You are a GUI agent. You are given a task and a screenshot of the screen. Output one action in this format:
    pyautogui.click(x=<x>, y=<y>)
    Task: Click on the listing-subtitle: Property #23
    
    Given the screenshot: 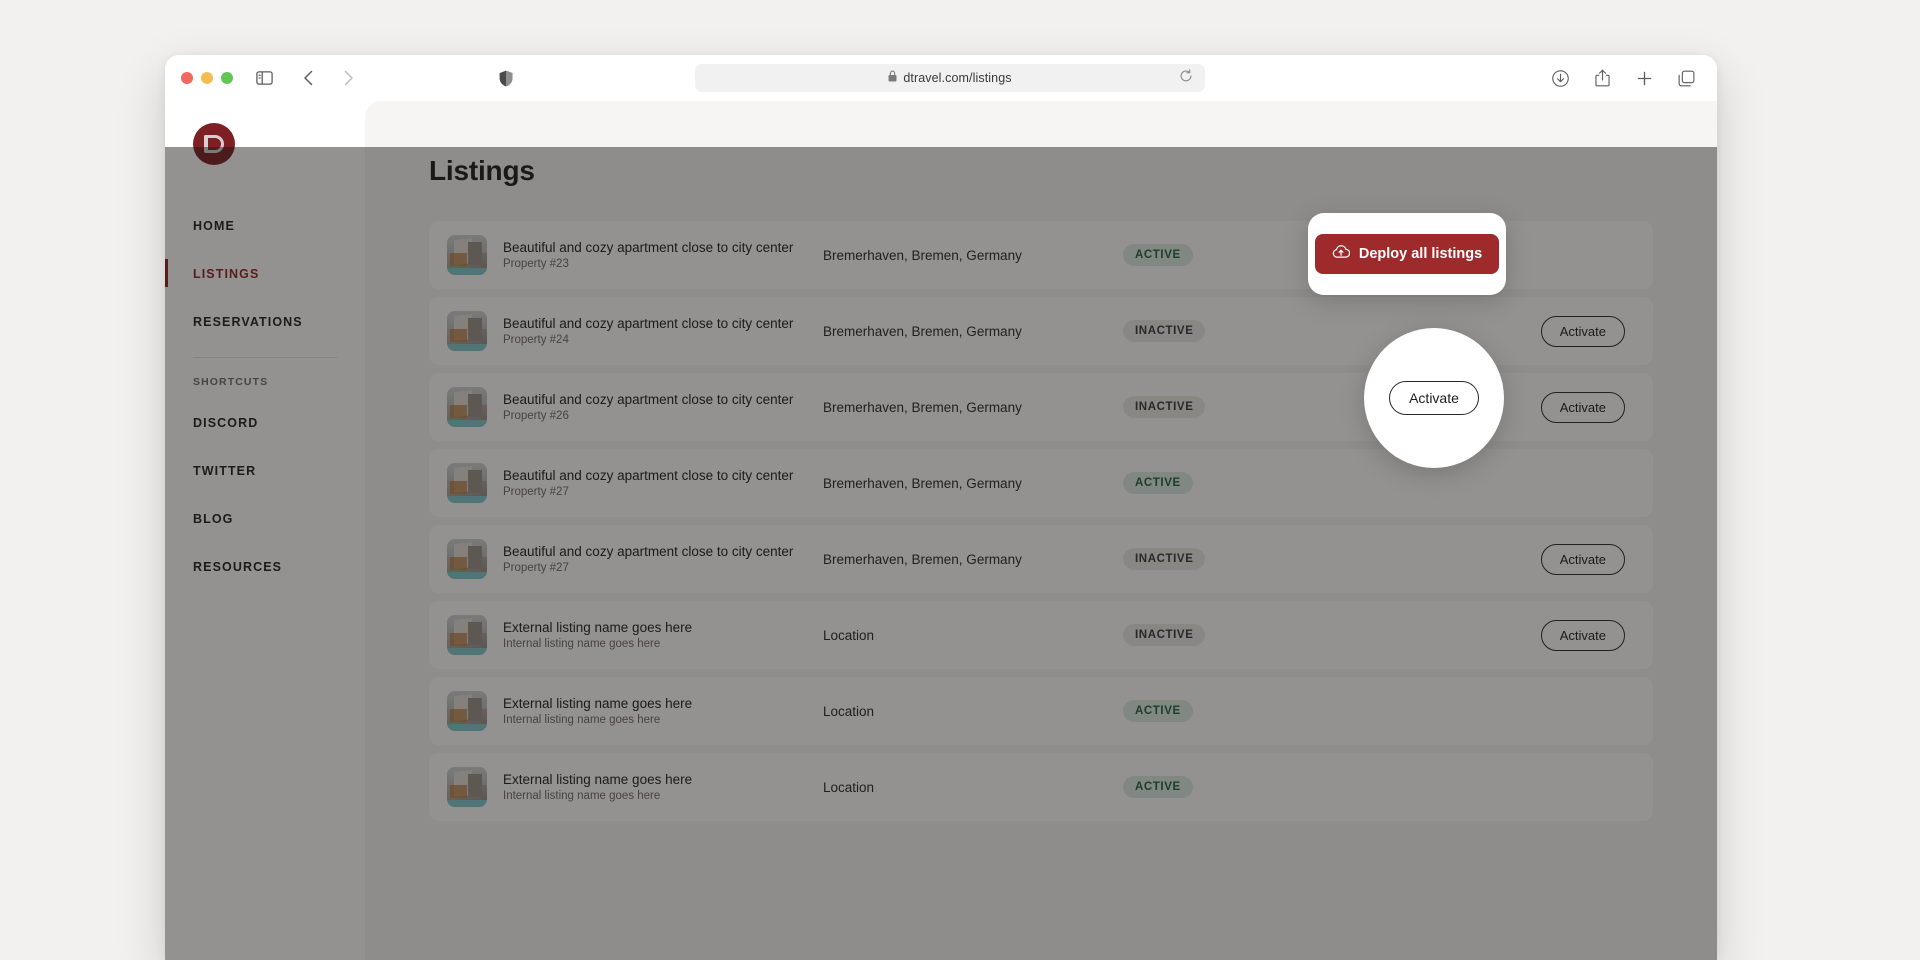 What is the action you would take?
    pyautogui.click(x=536, y=264)
    